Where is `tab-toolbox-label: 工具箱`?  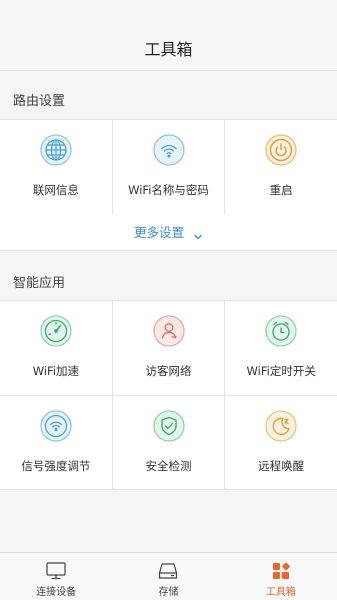
tab-toolbox-label: 工具箱 is located at coordinates (280, 592).